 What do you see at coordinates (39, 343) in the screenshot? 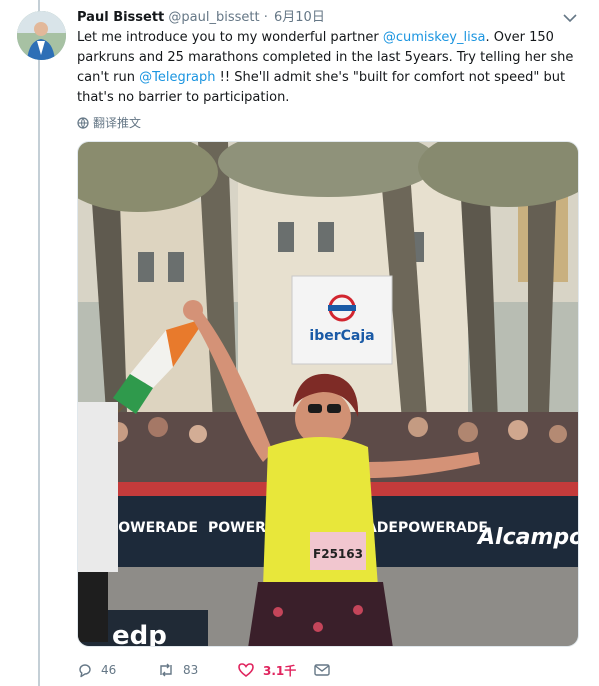
I see `thread-line` at bounding box center [39, 343].